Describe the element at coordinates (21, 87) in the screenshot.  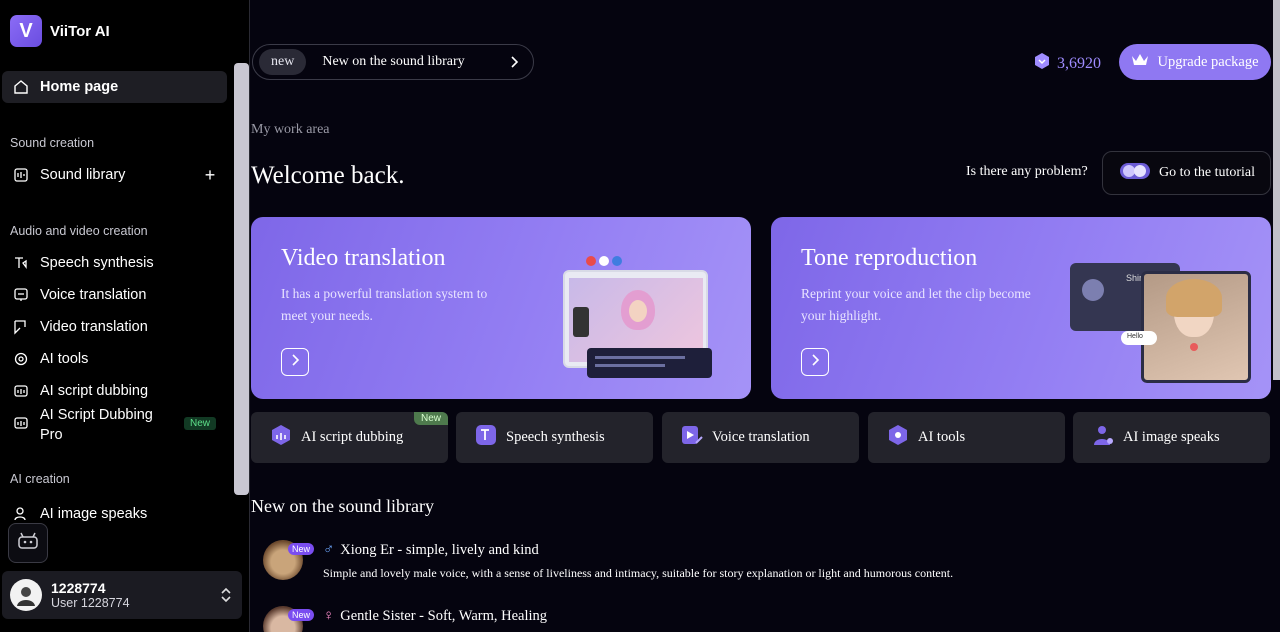
I see `home-icon` at that location.